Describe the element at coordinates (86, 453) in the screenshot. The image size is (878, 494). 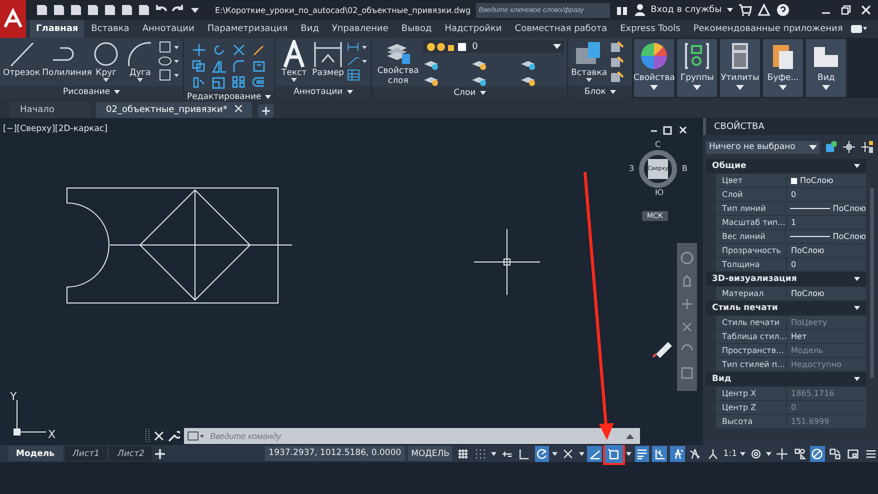
I see `layout-tab: Лист1` at that location.